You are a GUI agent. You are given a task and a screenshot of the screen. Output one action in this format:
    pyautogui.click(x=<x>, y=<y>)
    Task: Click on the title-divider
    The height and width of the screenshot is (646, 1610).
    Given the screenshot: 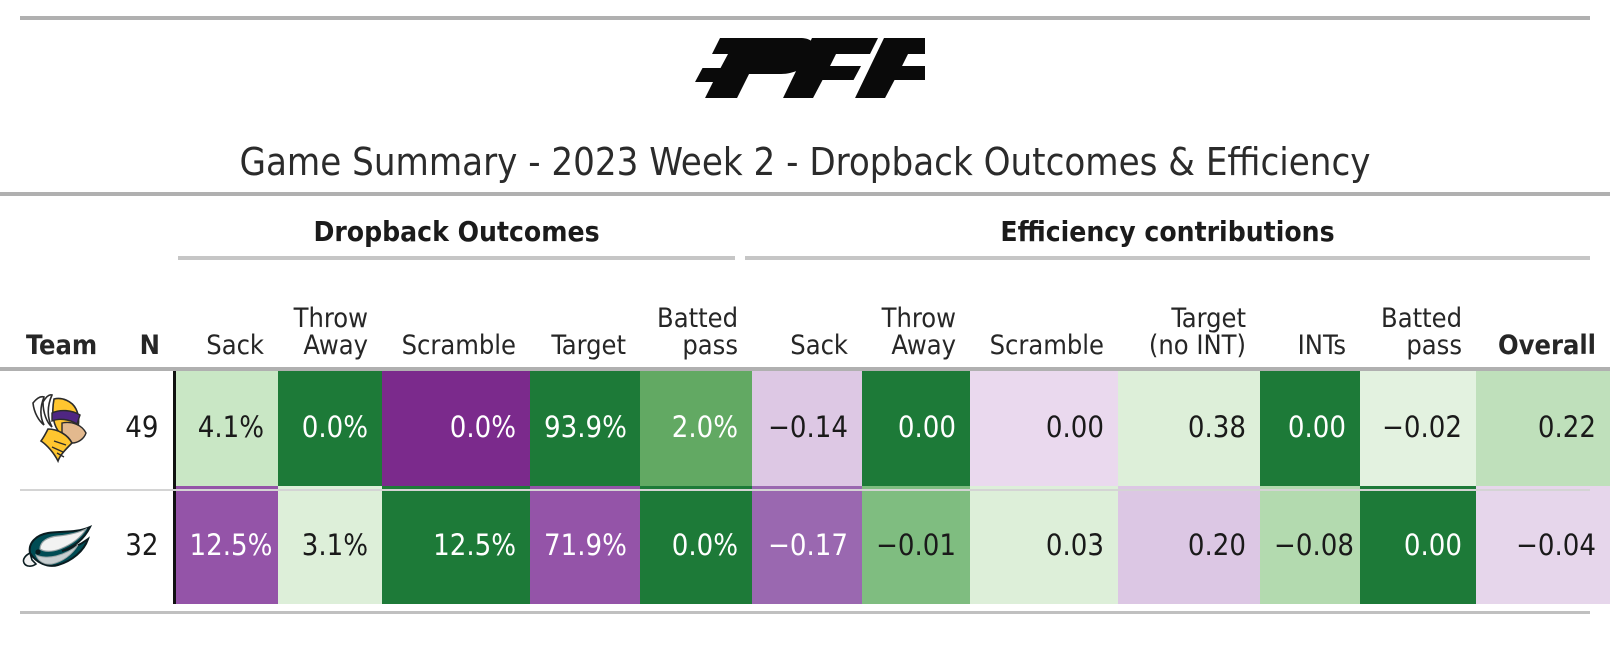 What is the action you would take?
    pyautogui.click(x=805, y=194)
    